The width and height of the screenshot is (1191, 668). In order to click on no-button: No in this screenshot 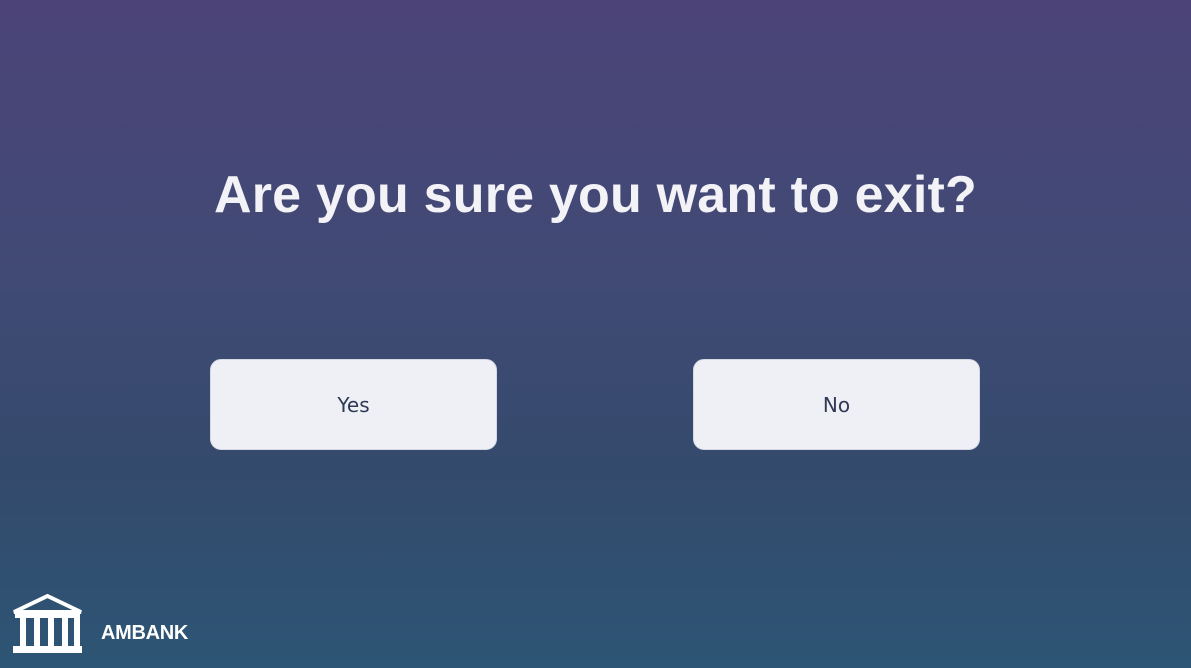, I will do `click(836, 404)`.